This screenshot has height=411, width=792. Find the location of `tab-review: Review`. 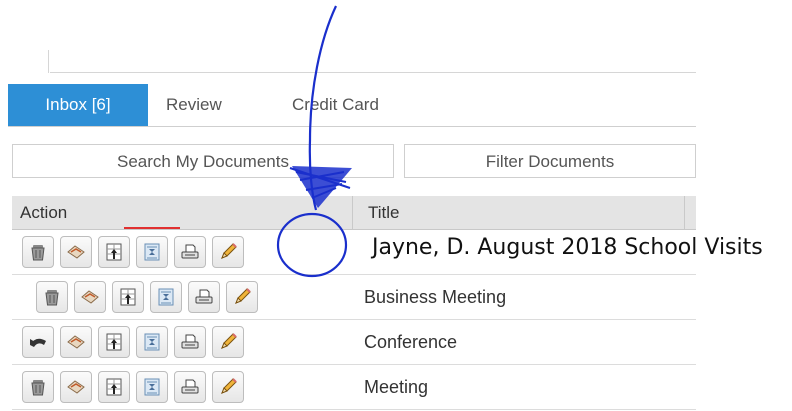

tab-review: Review is located at coordinates (194, 105).